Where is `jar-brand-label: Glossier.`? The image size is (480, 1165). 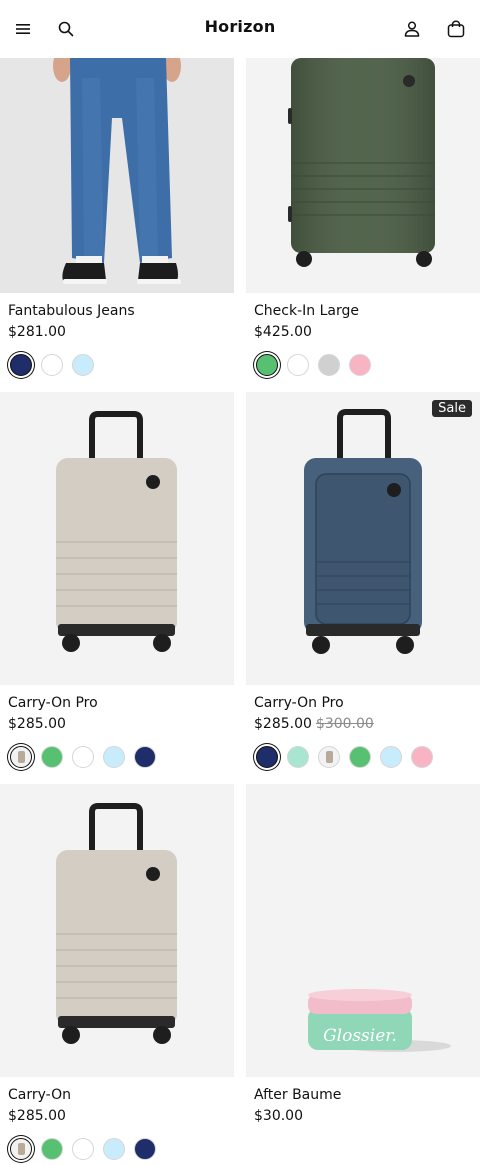 jar-brand-label: Glossier. is located at coordinates (360, 1036).